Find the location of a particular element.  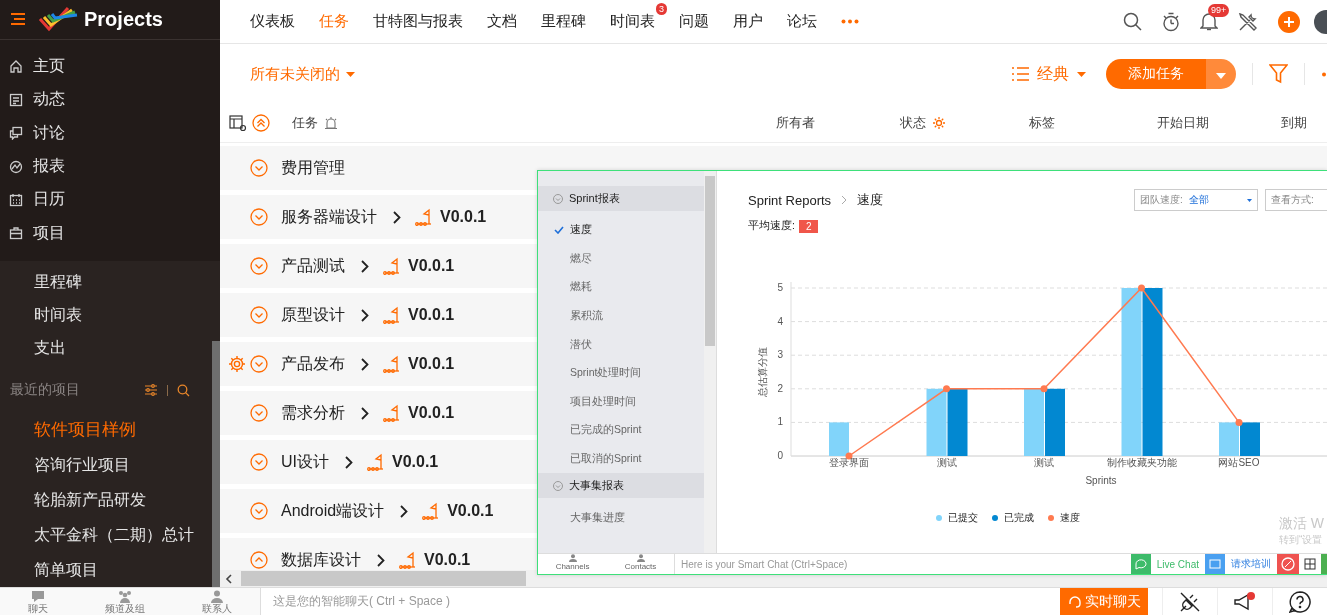

sidebar-item: 日历 is located at coordinates (110, 200).